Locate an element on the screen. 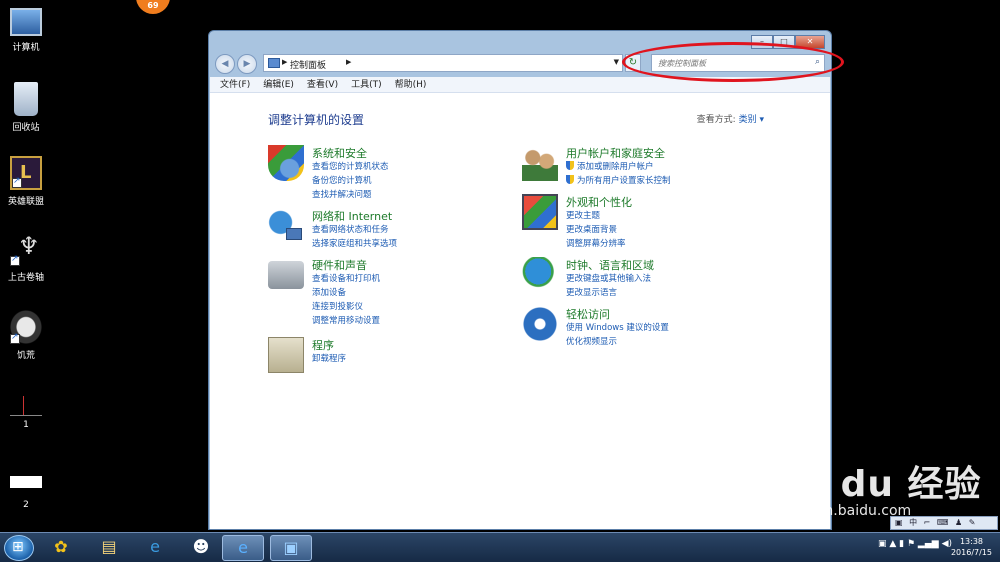  network-globe-icon is located at coordinates (286, 226).